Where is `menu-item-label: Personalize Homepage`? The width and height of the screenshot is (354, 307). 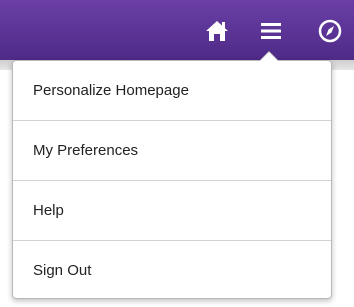 menu-item-label: Personalize Homepage is located at coordinates (111, 90).